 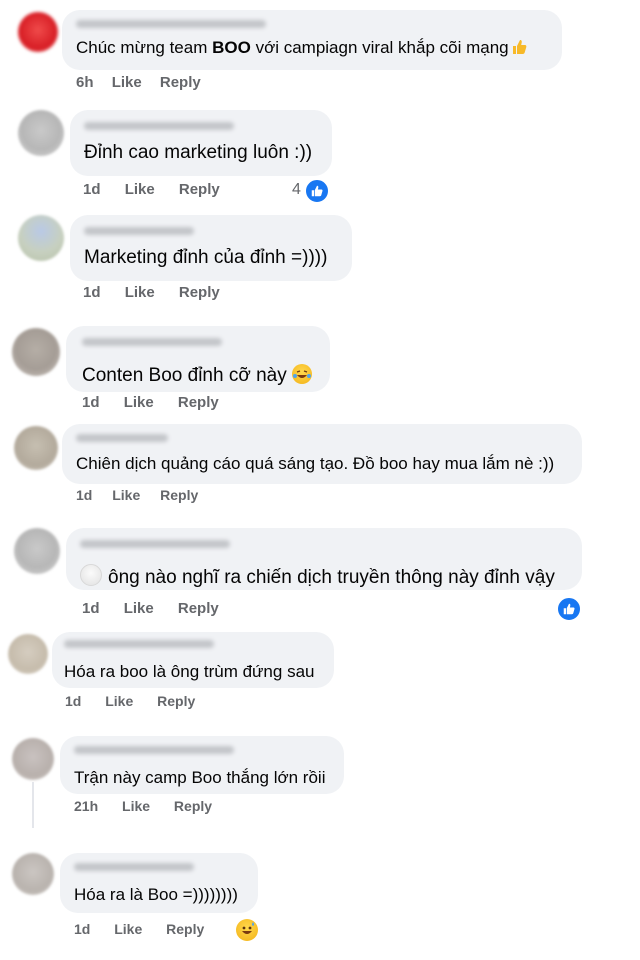 I want to click on comment-bubble: Đỉnh cao marketing luôn :)), so click(x=201, y=143).